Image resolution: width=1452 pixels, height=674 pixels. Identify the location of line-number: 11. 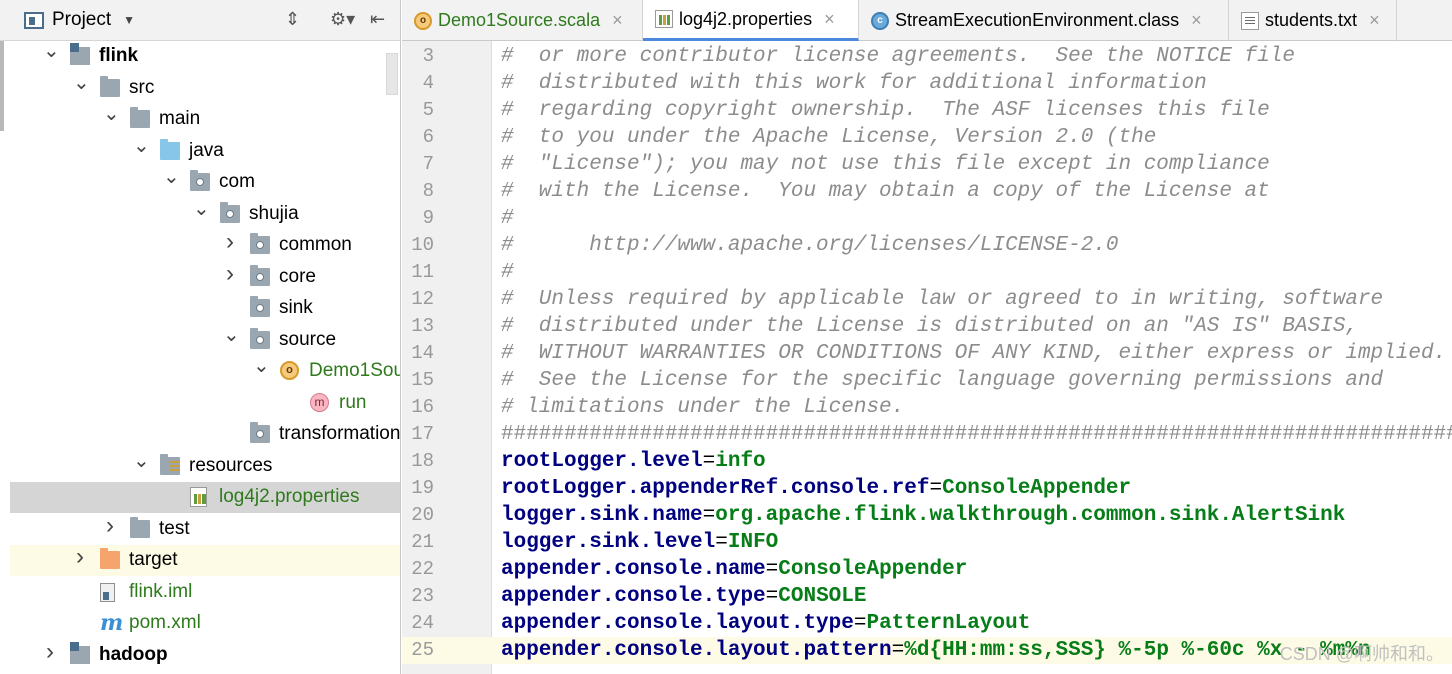
(422, 272).